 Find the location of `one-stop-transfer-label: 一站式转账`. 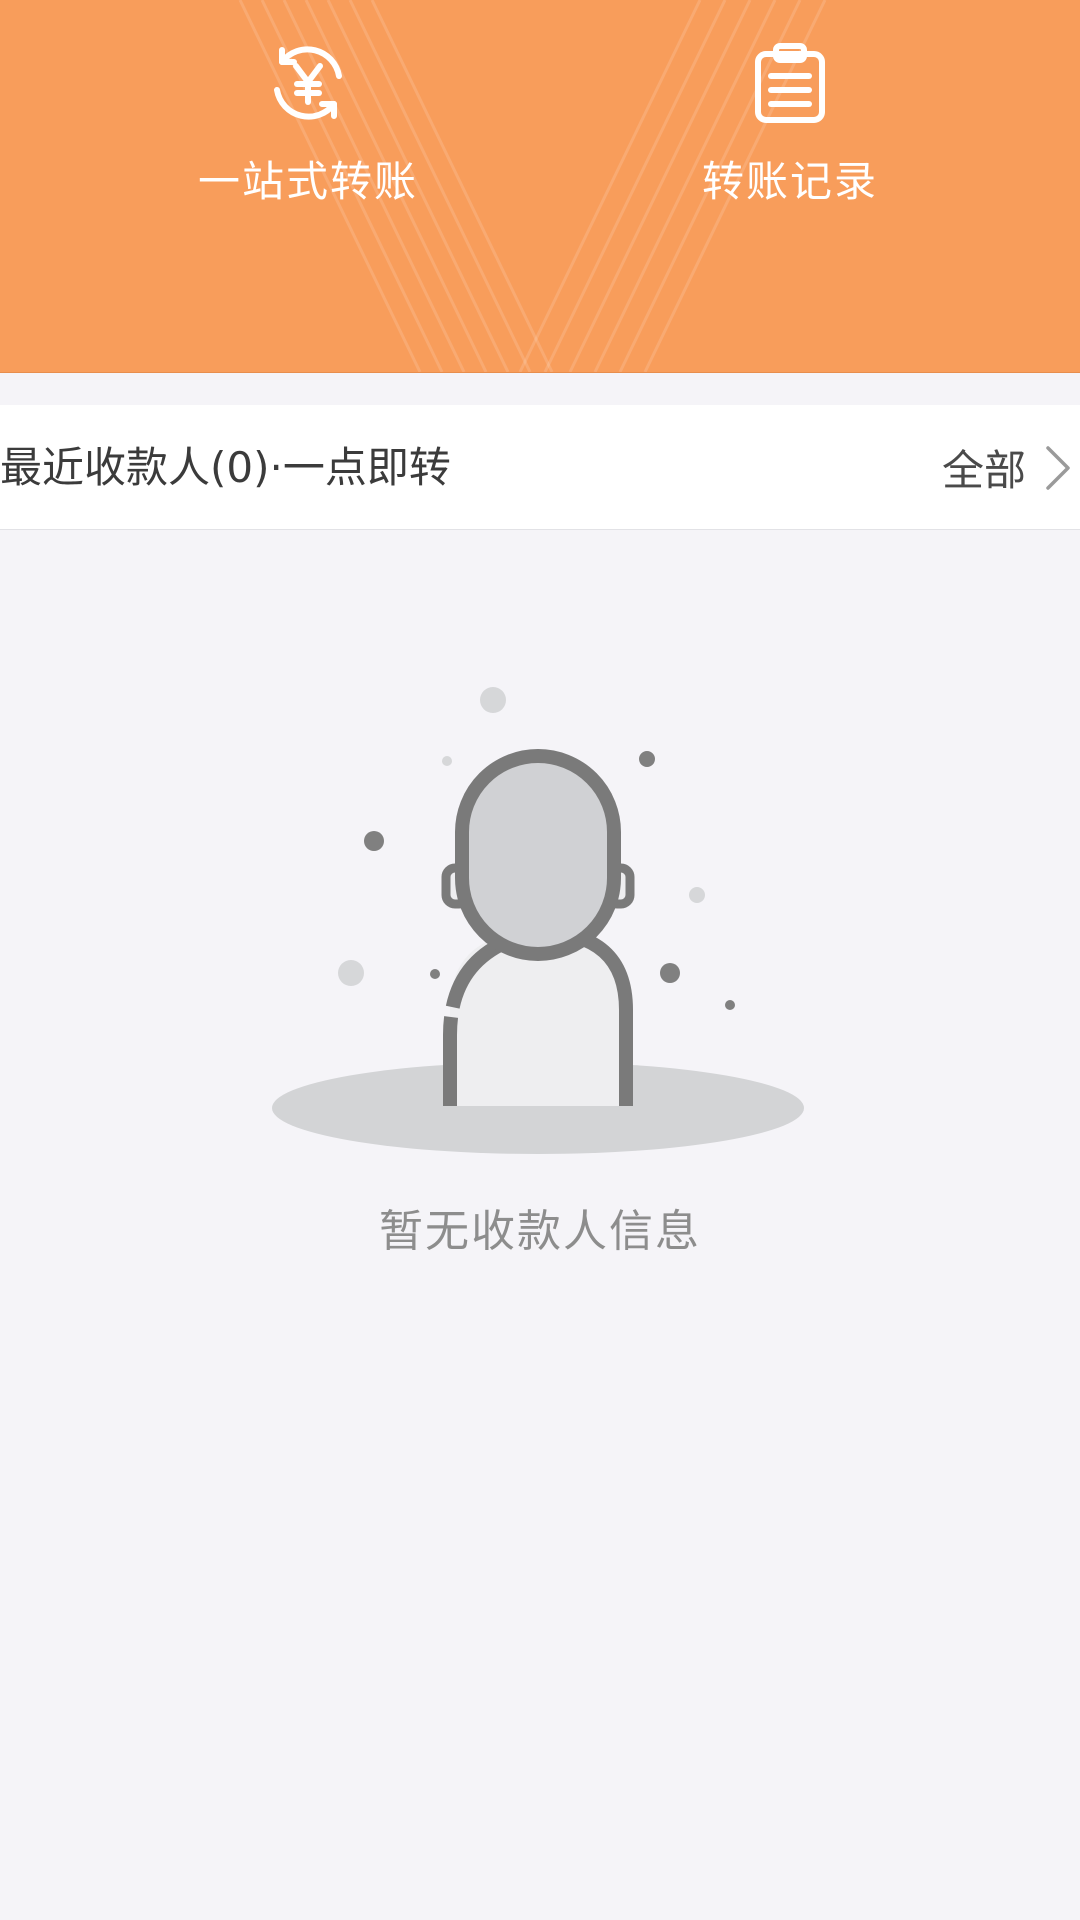

one-stop-transfer-label: 一站式转账 is located at coordinates (307, 181).